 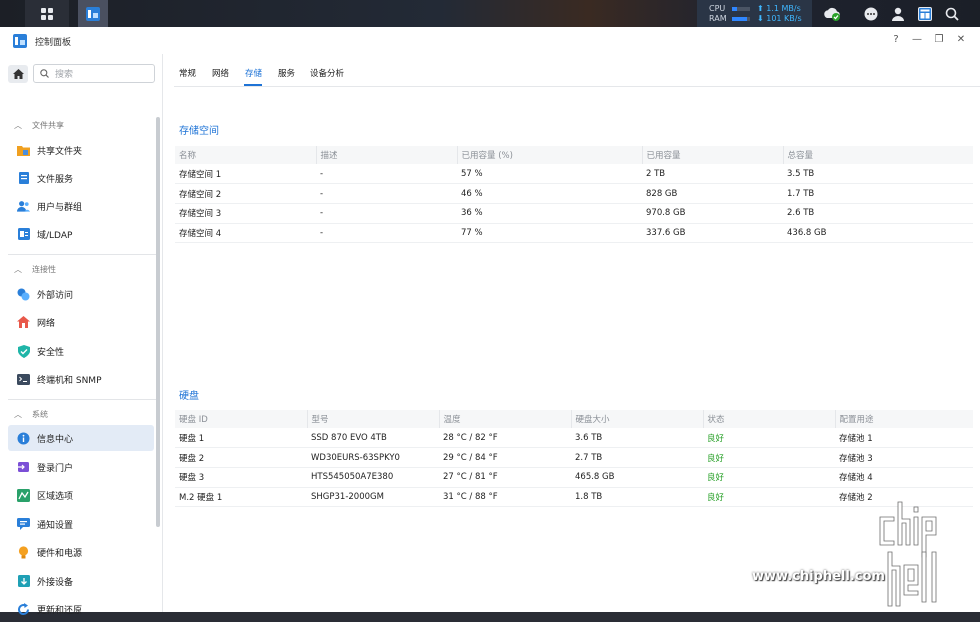 I want to click on widgets-button, so click(x=925, y=13).